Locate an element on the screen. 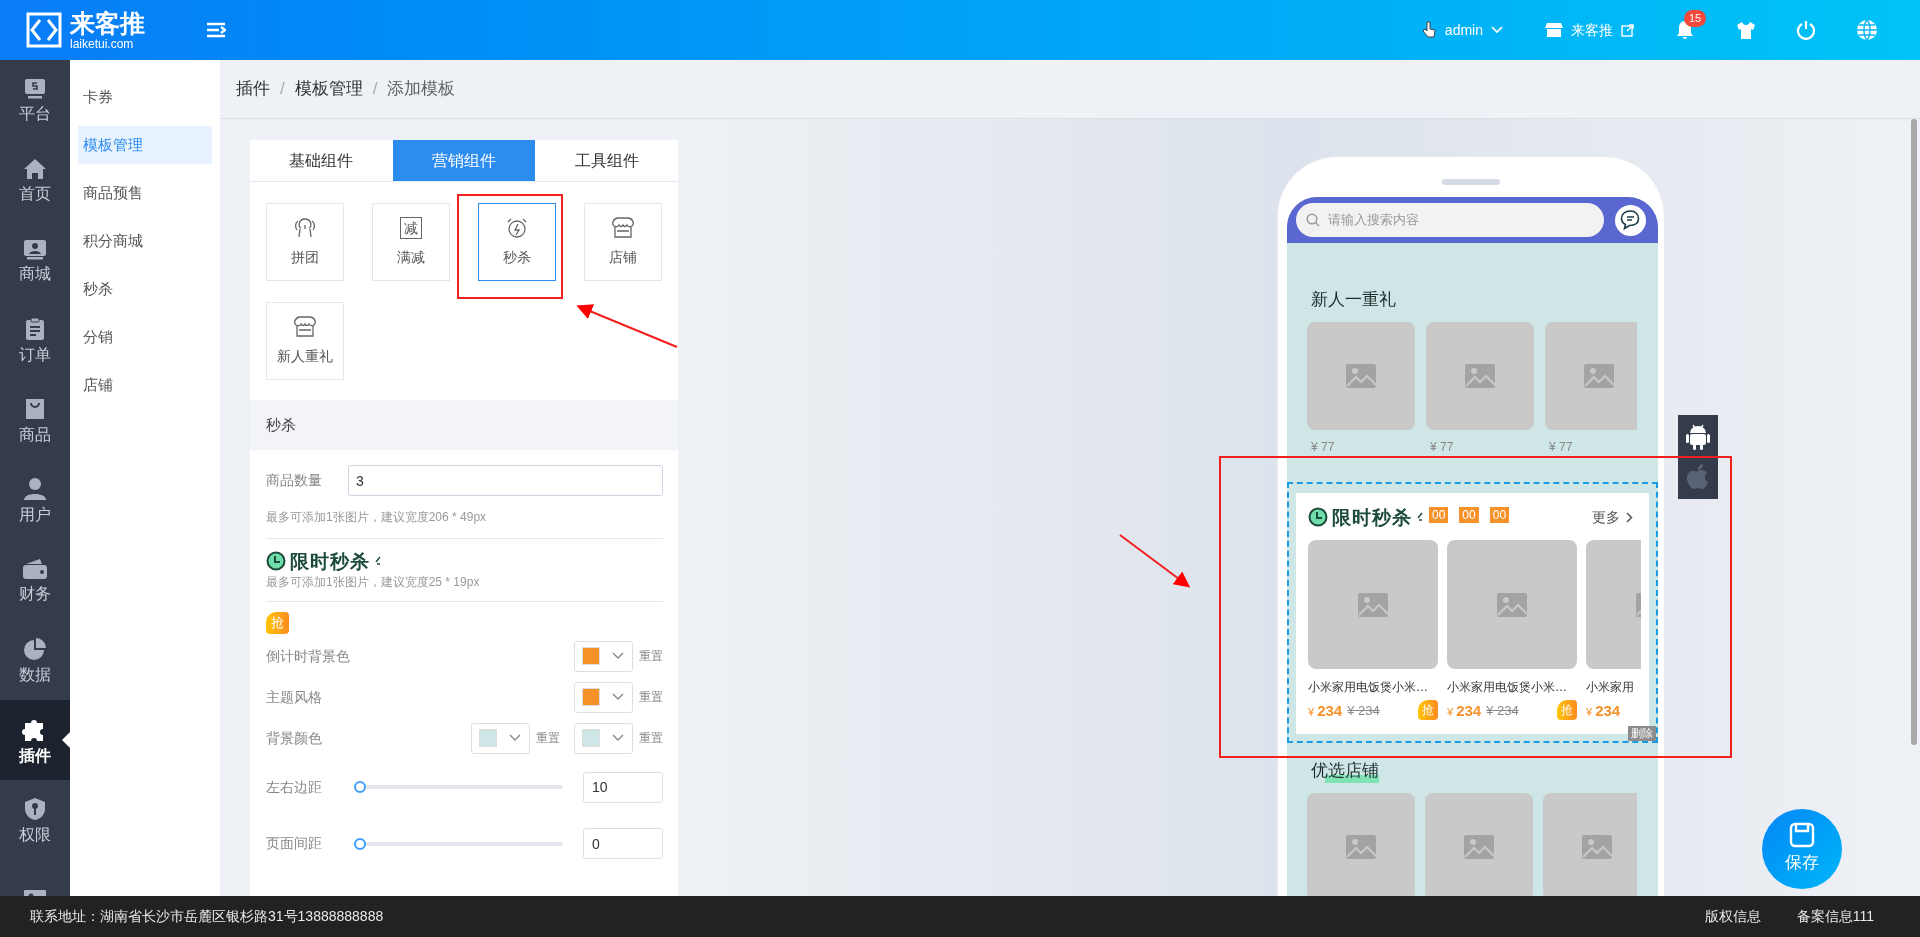  selected-block: 限时秒杀 00 00 00 更多 小米家用电饭煲小米… ¥ 234 ¥ 234 抢 小米家用电饭煲小米… ¥ 234 ¥ 234 抢 小米家用 ¥ 234 删除 is located at coordinates (1472, 612).